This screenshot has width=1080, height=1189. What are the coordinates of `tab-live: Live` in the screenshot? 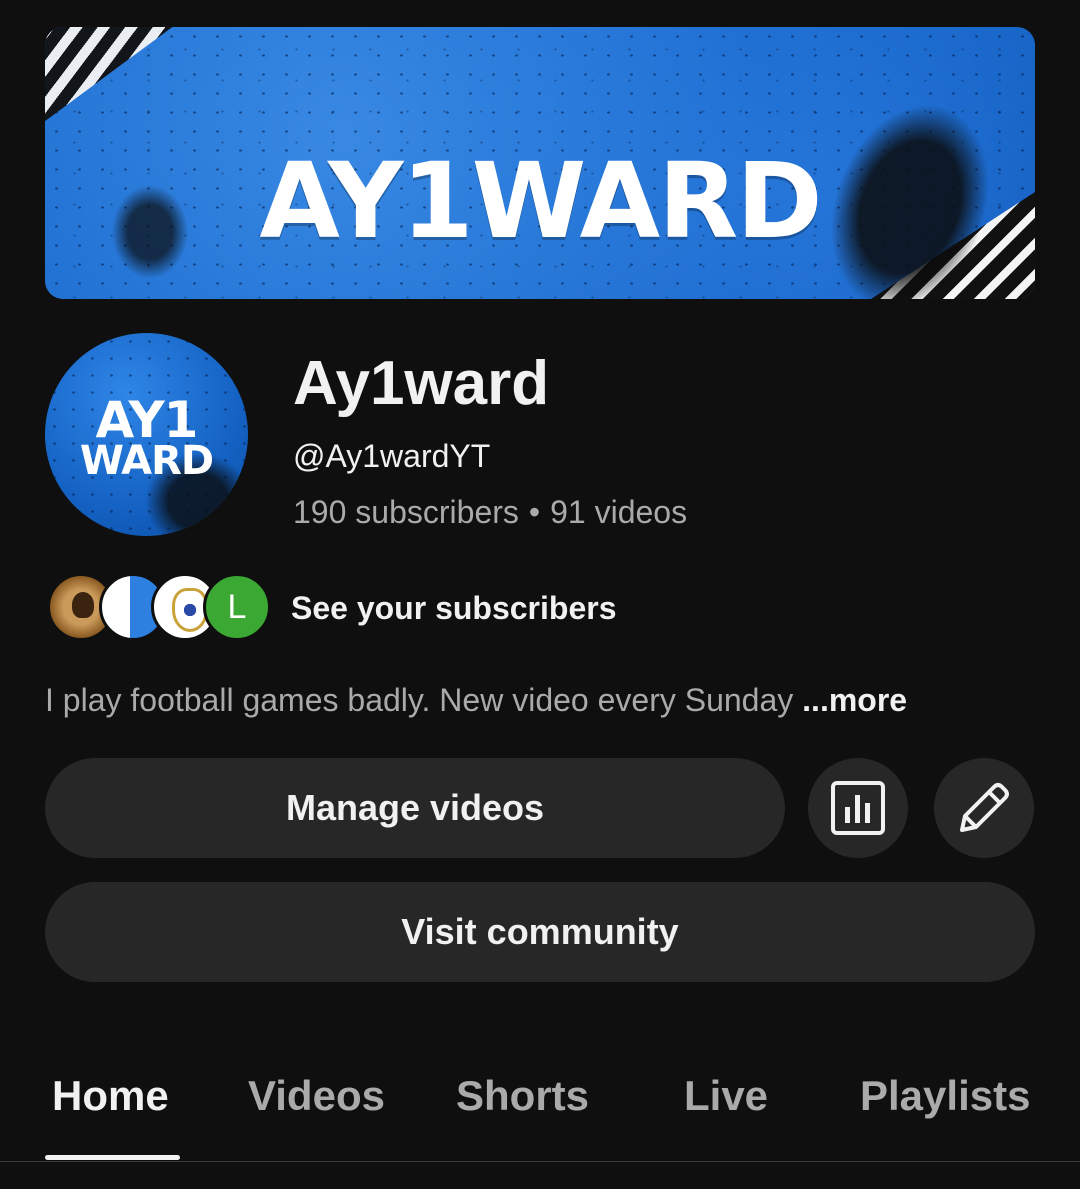 It's located at (726, 1096).